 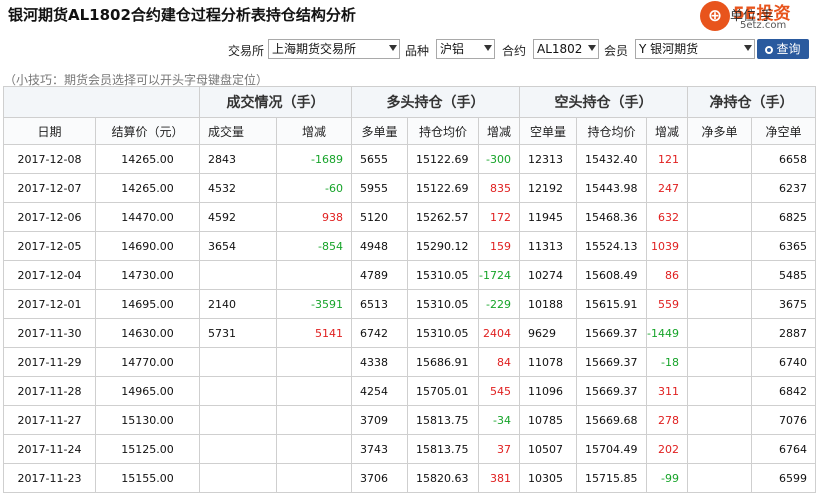 What do you see at coordinates (548, 188) in the screenshot?
I see `cell-short: 12192` at bounding box center [548, 188].